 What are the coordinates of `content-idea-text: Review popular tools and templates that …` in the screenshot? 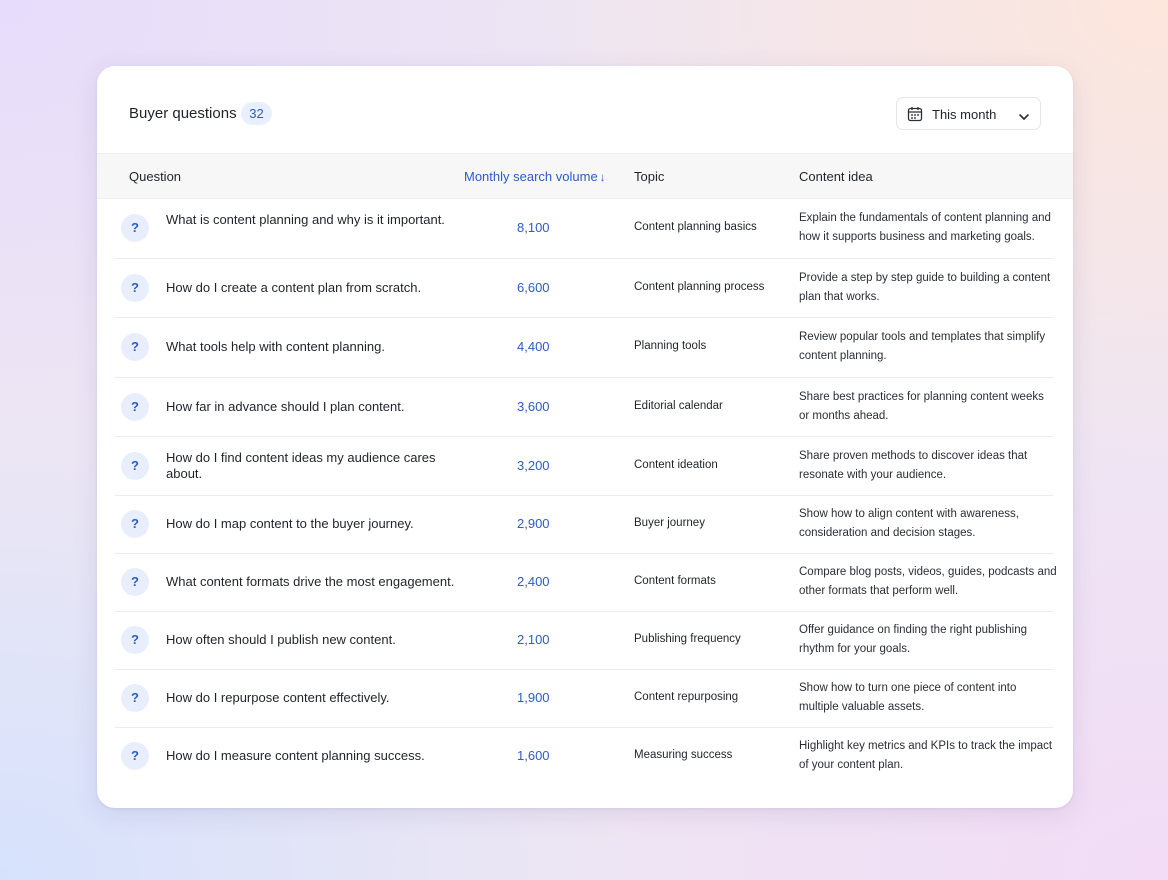 It's located at (922, 346).